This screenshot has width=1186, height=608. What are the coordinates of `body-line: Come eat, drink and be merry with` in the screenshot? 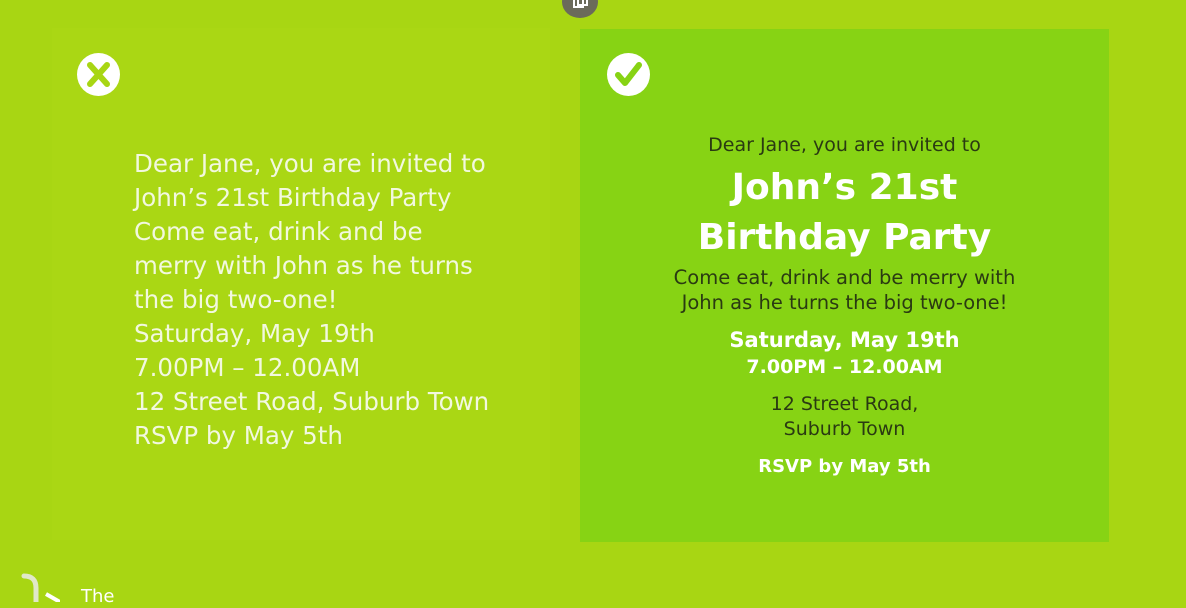 It's located at (844, 277).